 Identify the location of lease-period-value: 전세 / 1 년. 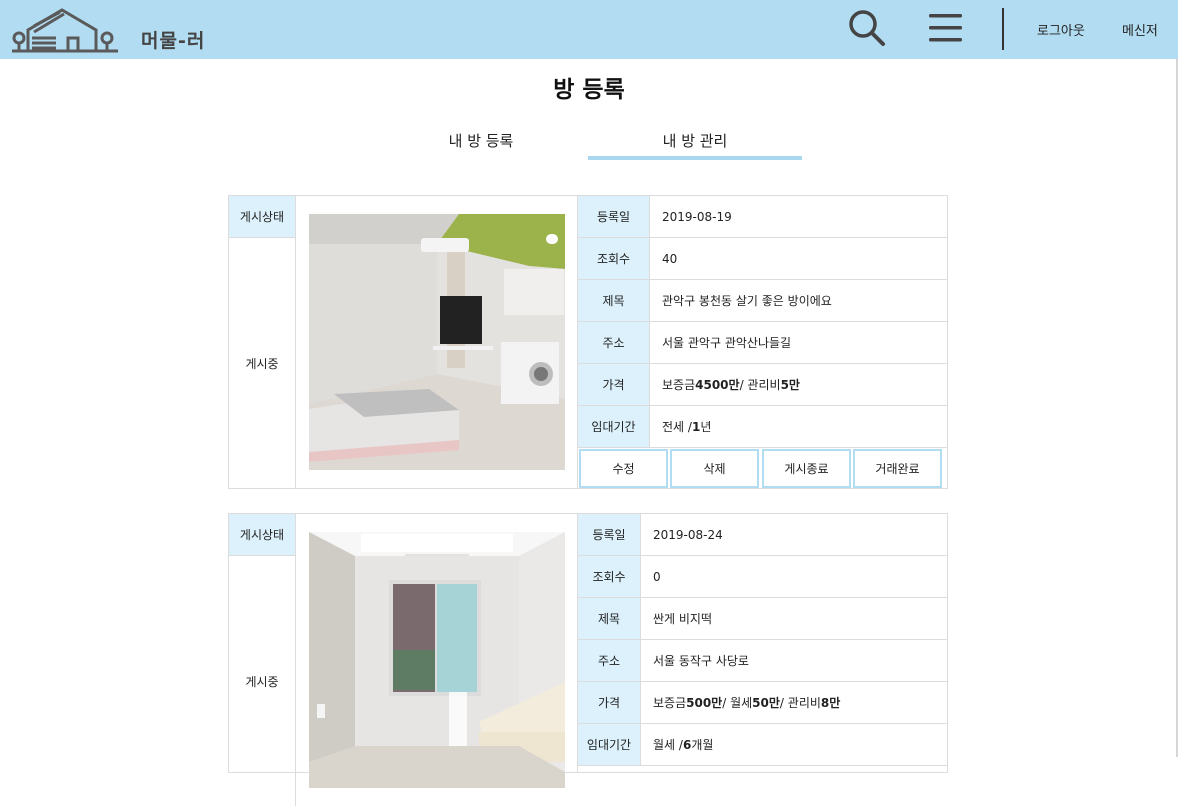
(686, 426).